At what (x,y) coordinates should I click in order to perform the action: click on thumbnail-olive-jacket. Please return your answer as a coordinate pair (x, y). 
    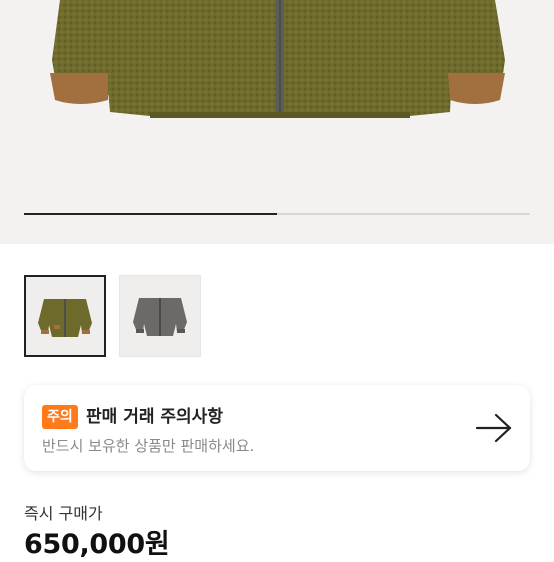
    Looking at the image, I should click on (65, 316).